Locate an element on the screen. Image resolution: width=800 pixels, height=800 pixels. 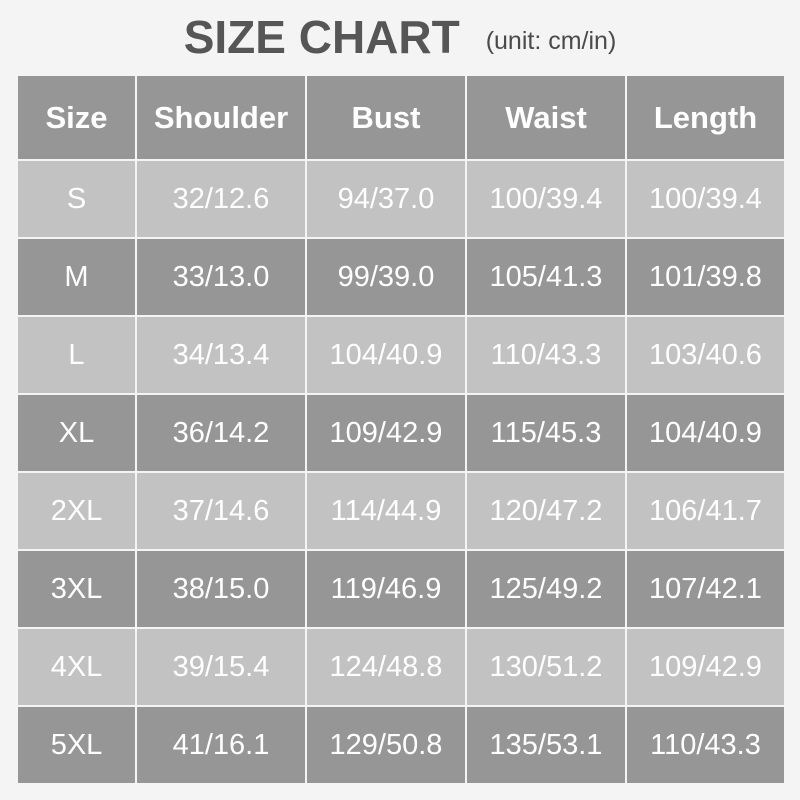
cell-shoulder: 39/15.4 is located at coordinates (221, 667).